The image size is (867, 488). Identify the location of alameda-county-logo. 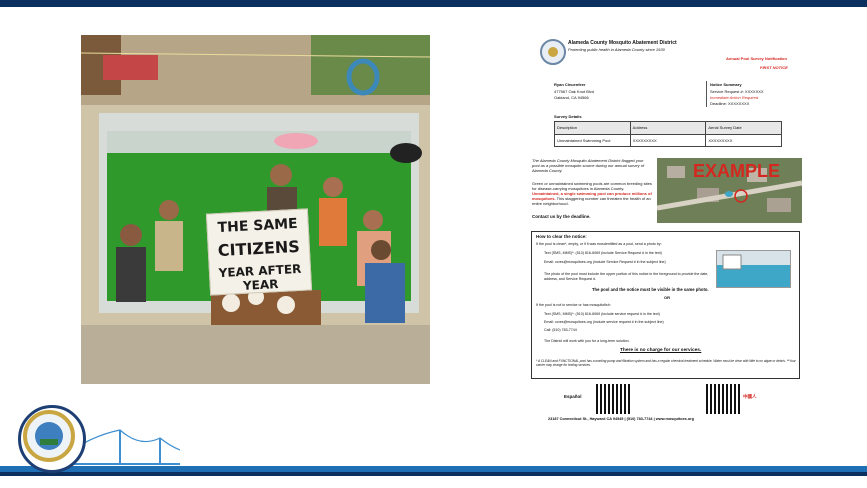
(52, 439).